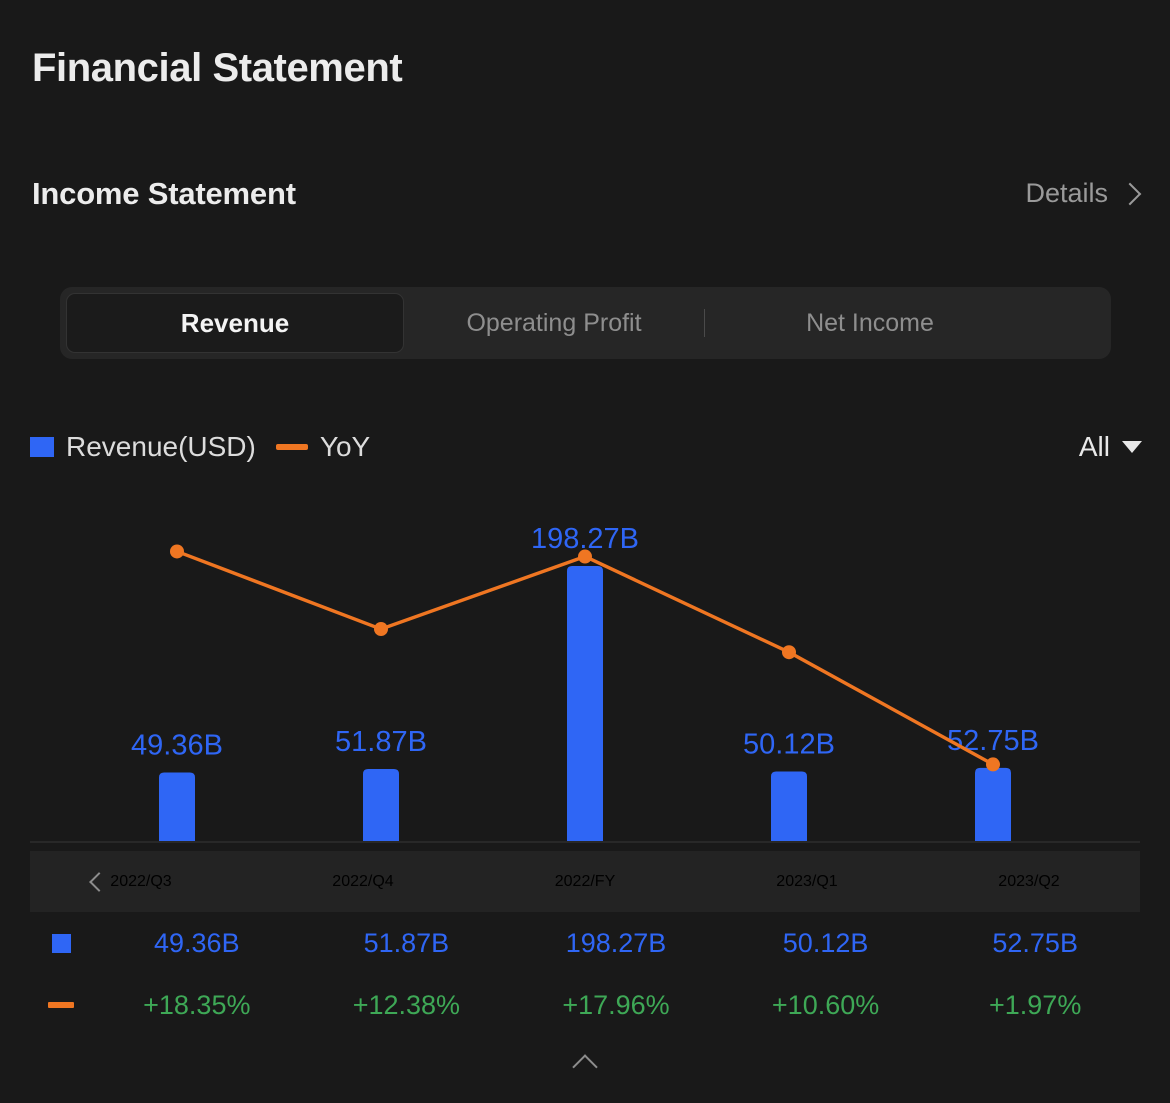 The width and height of the screenshot is (1170, 1103). I want to click on tab-net-income: Net Income, so click(870, 323).